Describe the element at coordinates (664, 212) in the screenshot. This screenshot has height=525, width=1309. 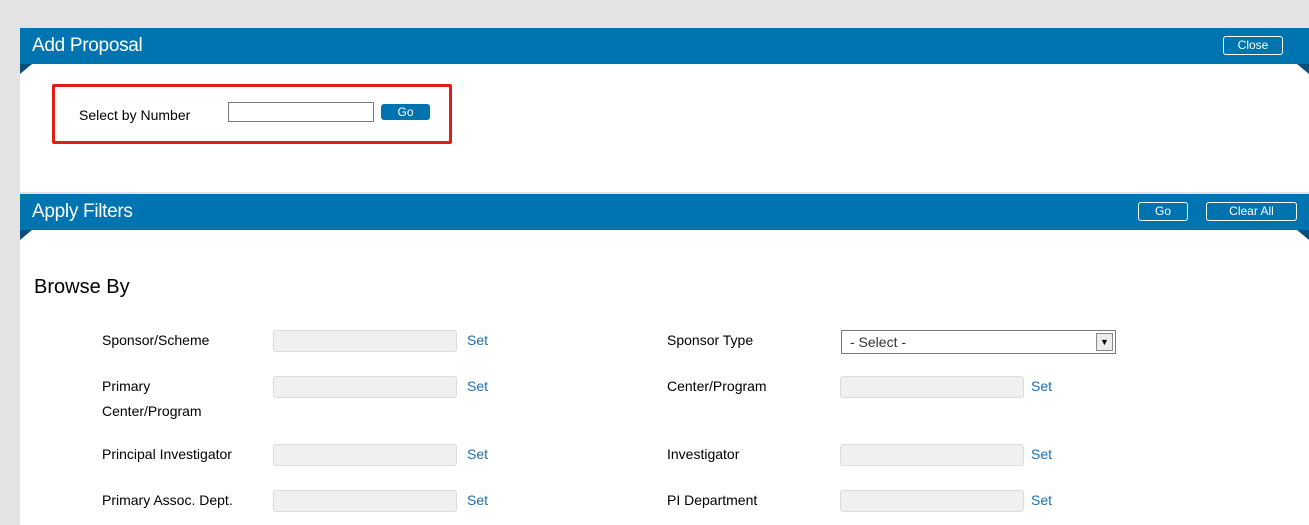
I see `apply-filters-header: Apply Filters Go Clear All` at that location.